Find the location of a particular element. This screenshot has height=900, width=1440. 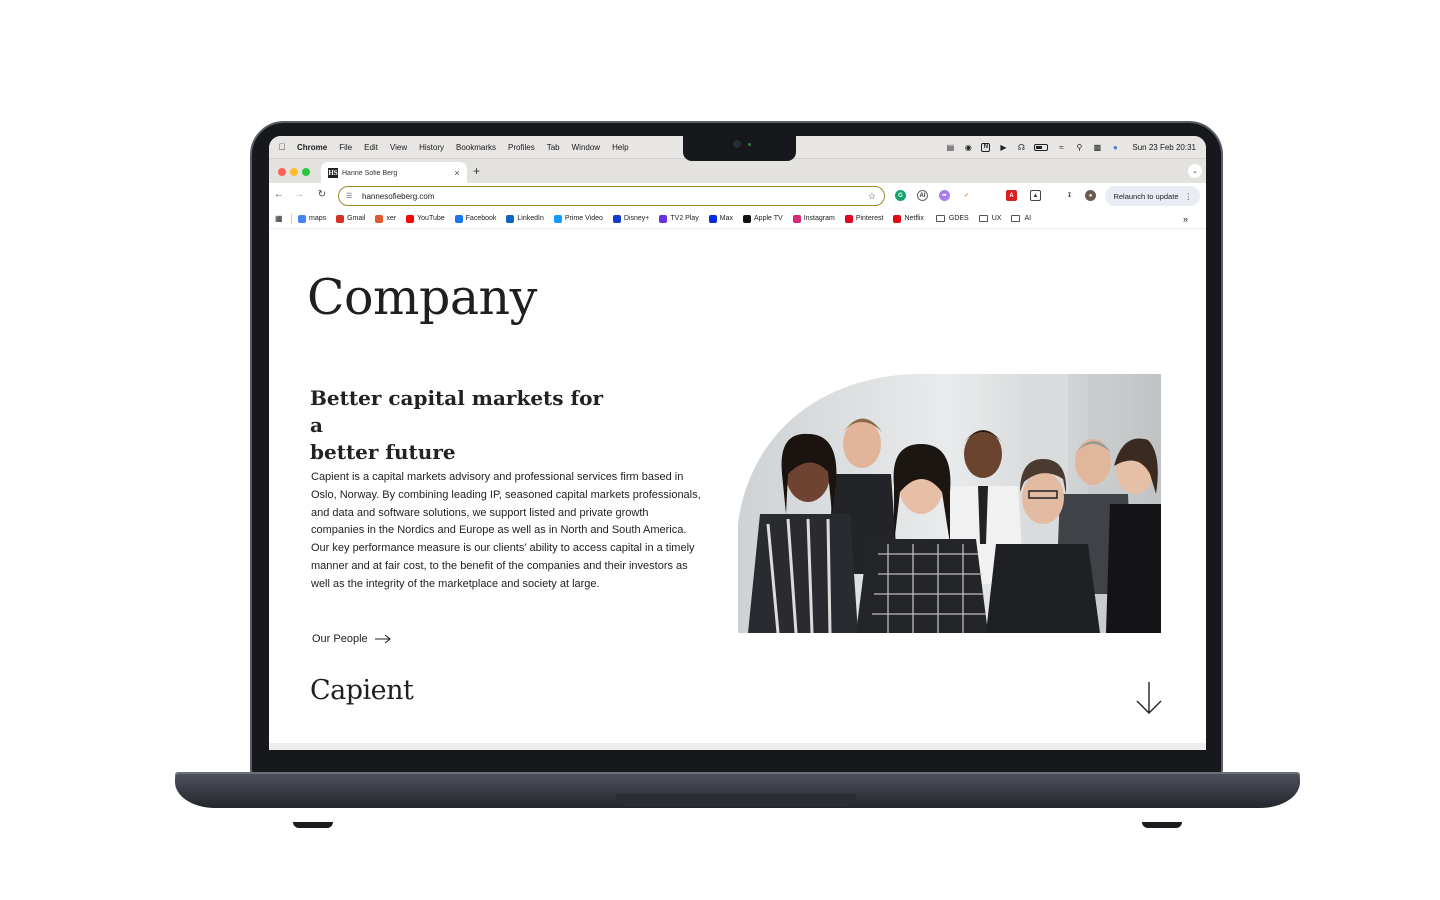

tv2-icon is located at coordinates (663, 218).